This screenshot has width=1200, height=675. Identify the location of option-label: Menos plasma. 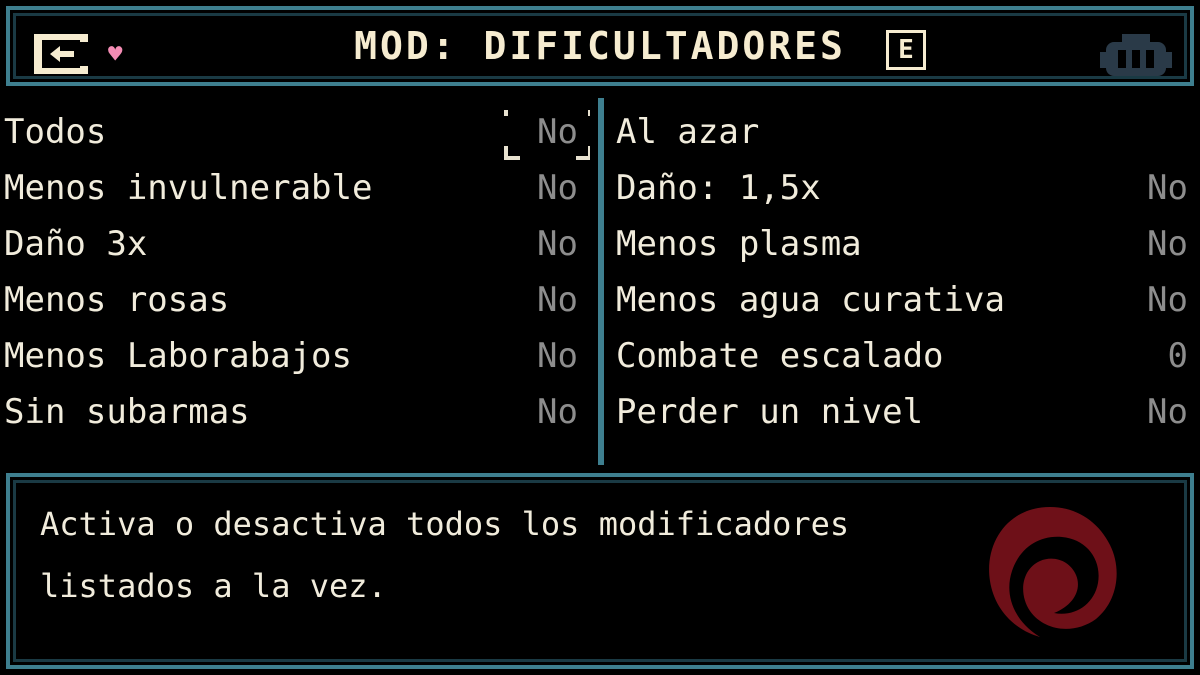
(739, 244).